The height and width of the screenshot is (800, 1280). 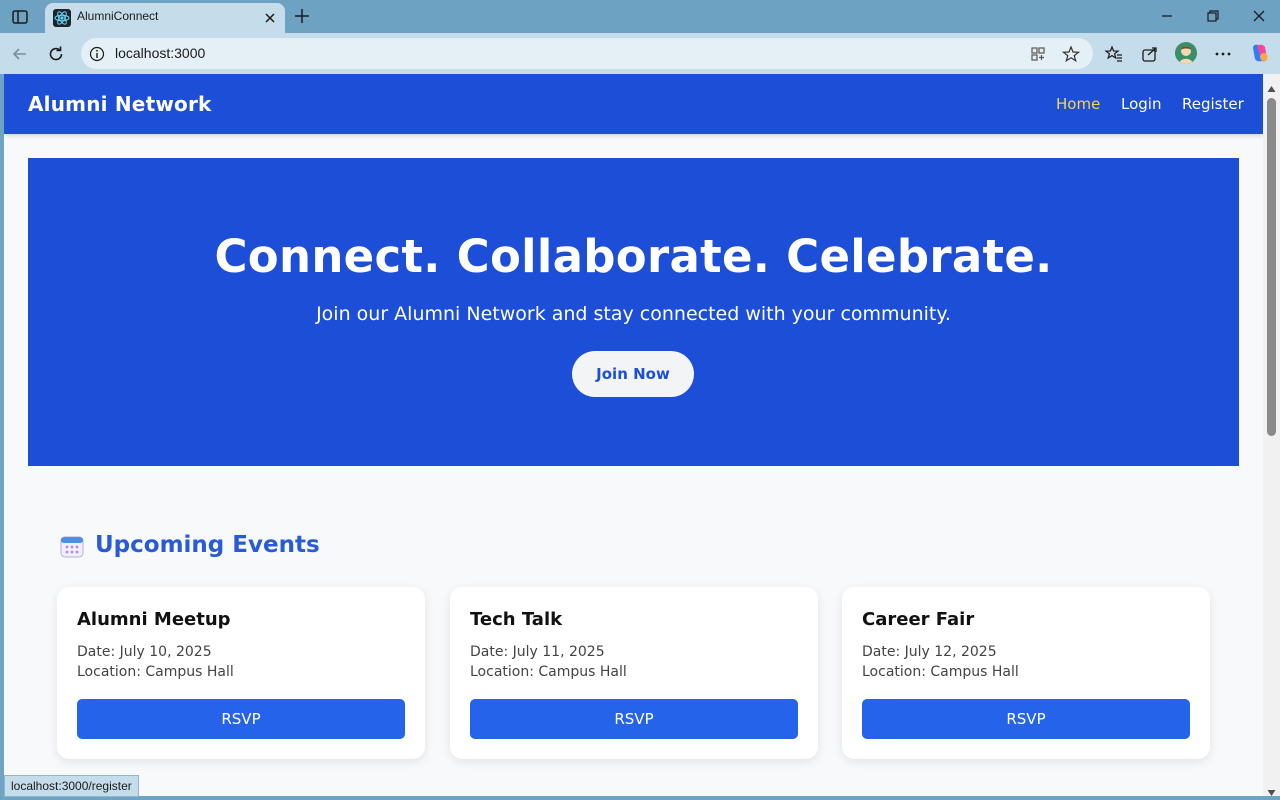 What do you see at coordinates (270, 17) in the screenshot?
I see `tab-close-icon` at bounding box center [270, 17].